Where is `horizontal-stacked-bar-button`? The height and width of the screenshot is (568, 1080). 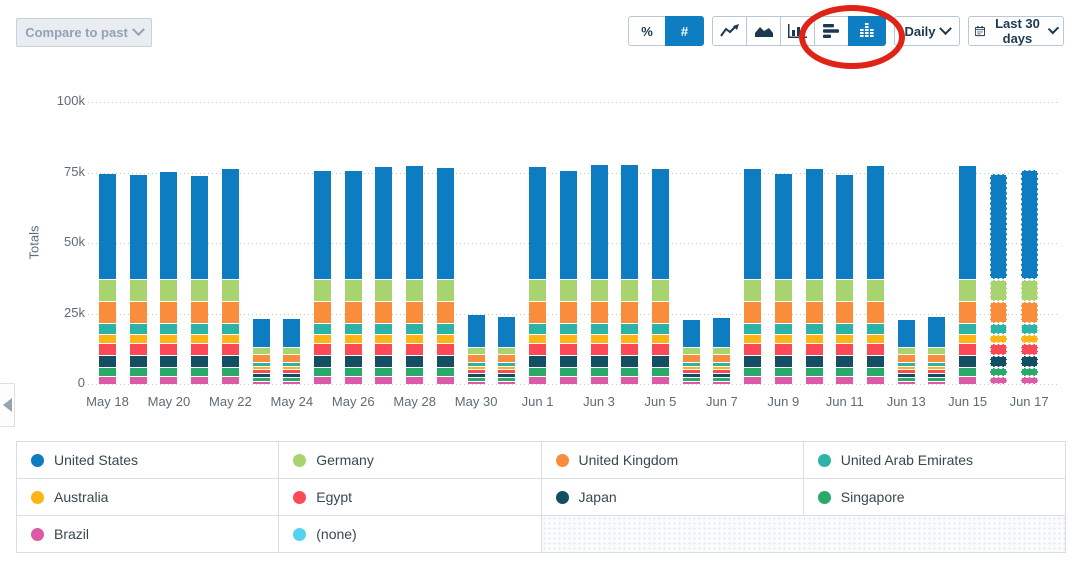
horizontal-stacked-bar-button is located at coordinates (831, 31).